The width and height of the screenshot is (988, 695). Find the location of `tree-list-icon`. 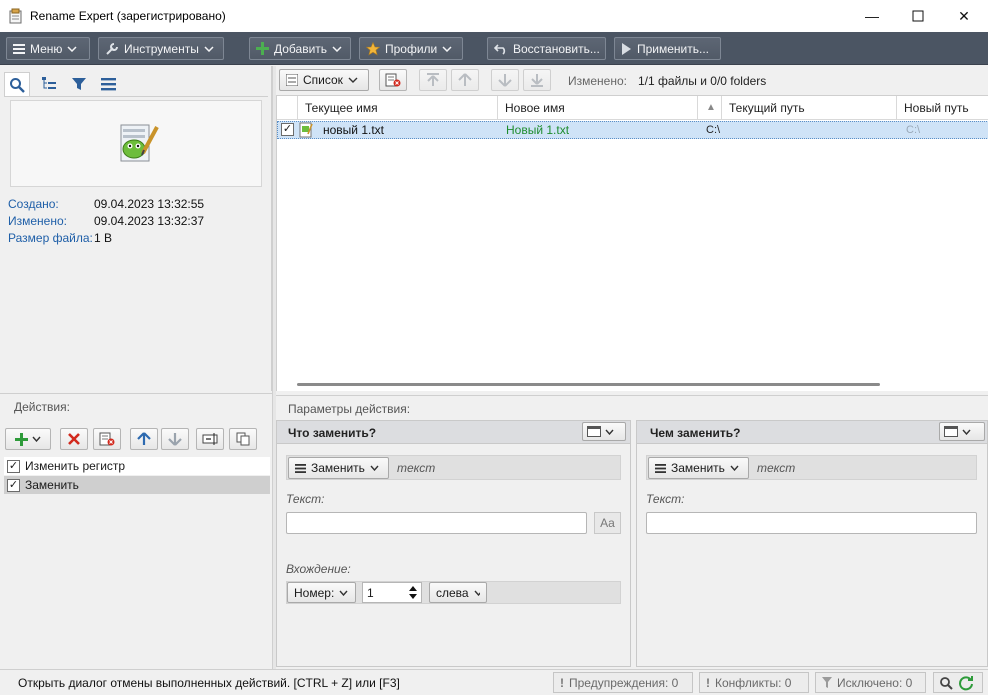

tree-list-icon is located at coordinates (49, 83).